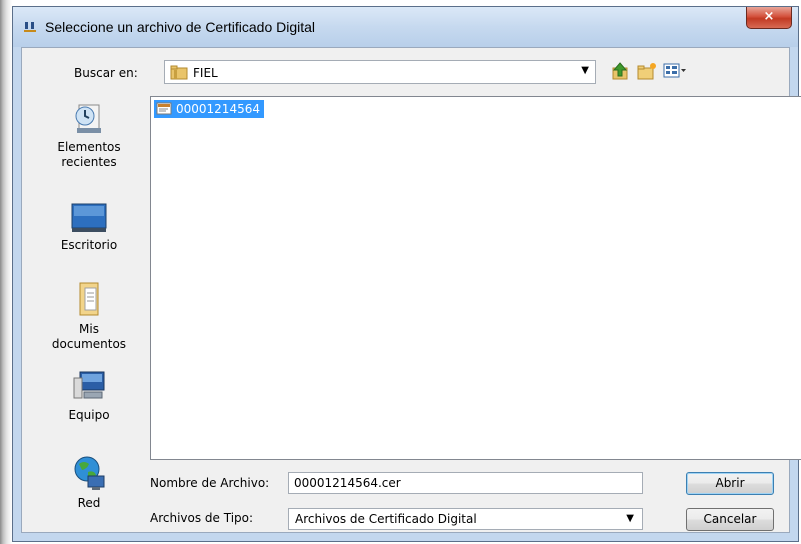 This screenshot has width=801, height=544. Describe the element at coordinates (106, 73) in the screenshot. I see `look-in-label: Buscar en:` at that location.